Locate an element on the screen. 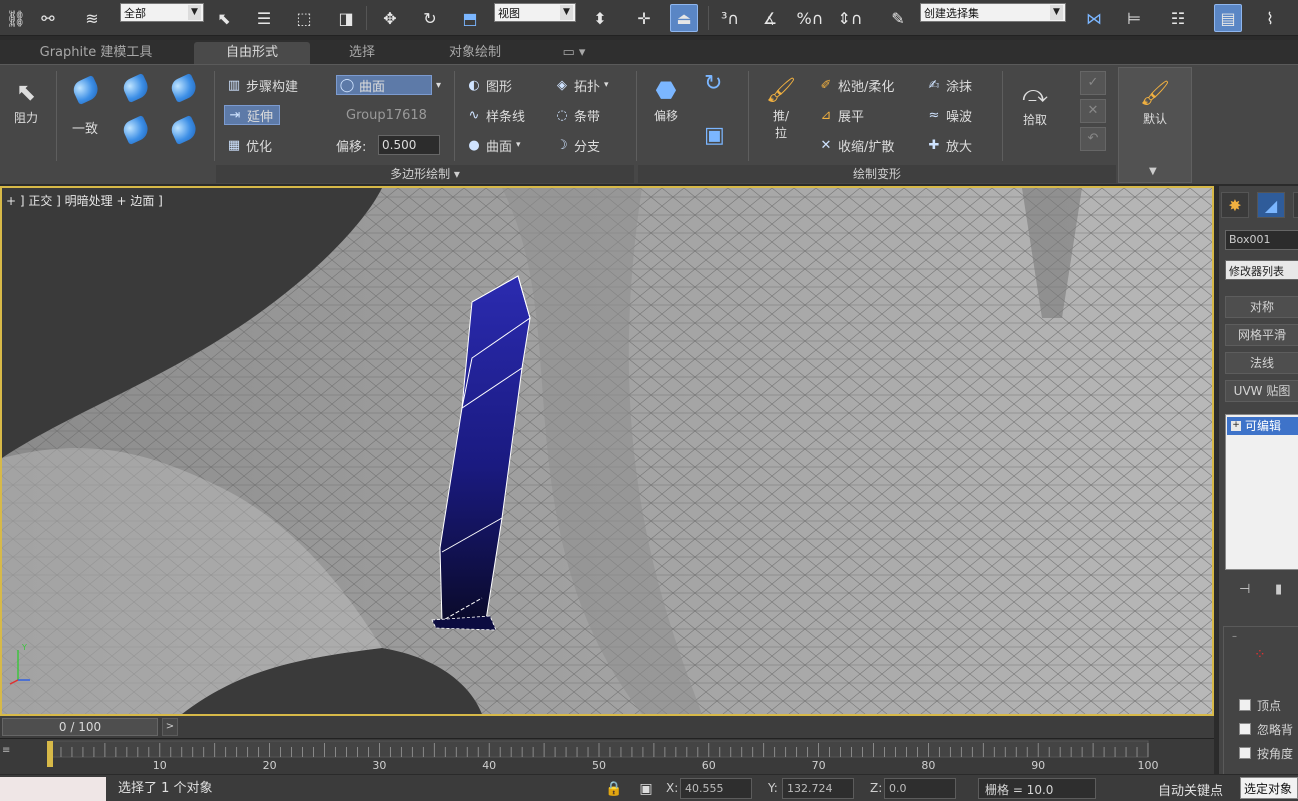  contract-expand-button: ✕ 收缩/扩散 is located at coordinates (856, 145).